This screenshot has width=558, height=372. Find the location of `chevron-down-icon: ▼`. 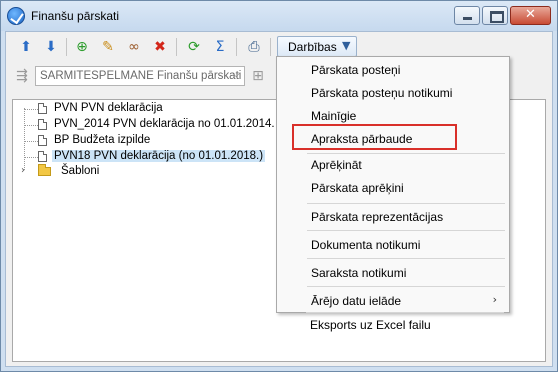

chevron-down-icon: ▼ is located at coordinates (346, 45).